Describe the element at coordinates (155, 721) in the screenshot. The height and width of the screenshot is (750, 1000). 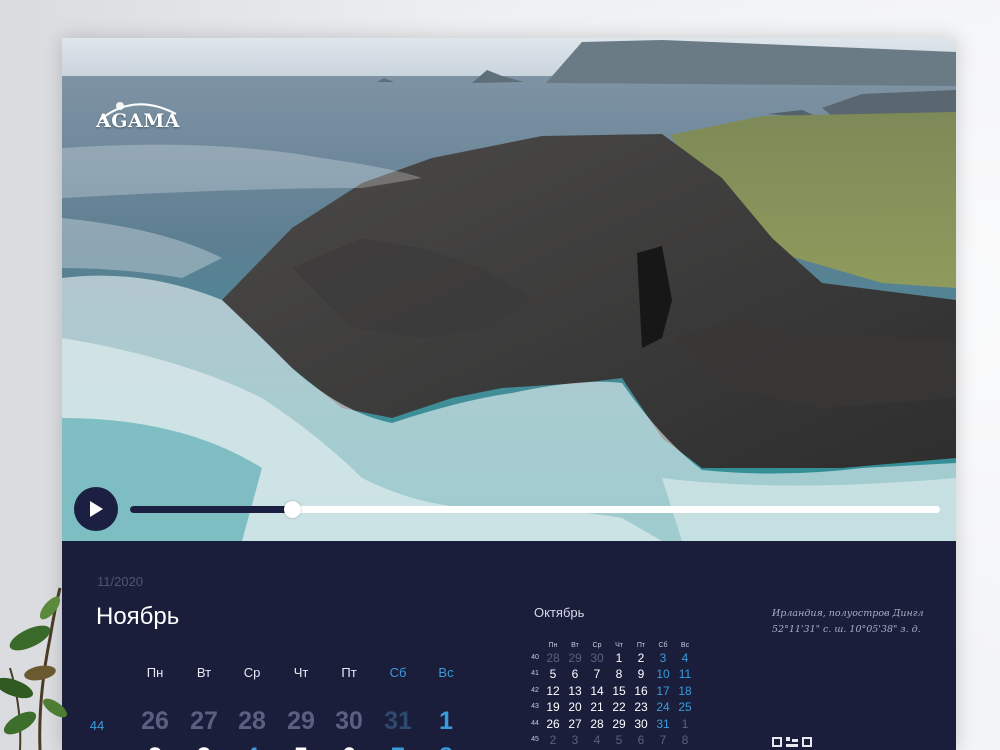
I see `day-cell: 26` at that location.